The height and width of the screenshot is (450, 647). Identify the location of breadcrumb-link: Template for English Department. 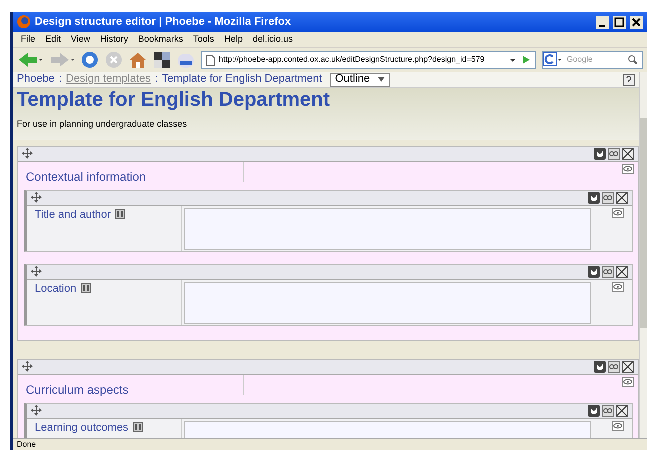
(242, 80).